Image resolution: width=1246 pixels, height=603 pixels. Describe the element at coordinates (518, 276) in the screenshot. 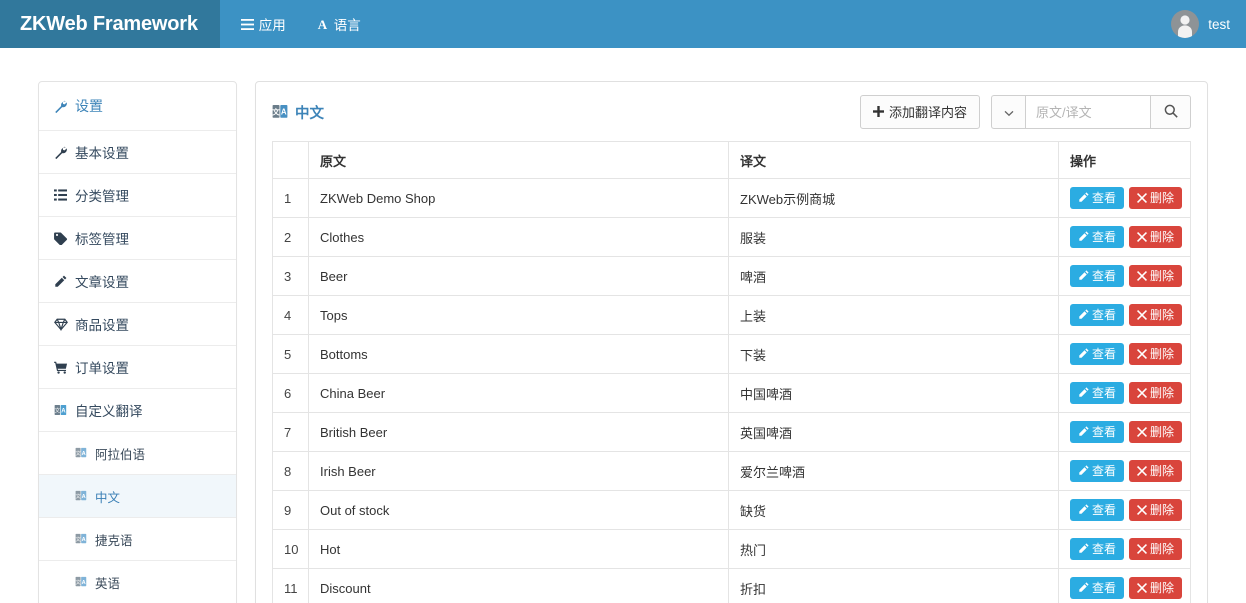

I see `row-source-text: Beer` at that location.